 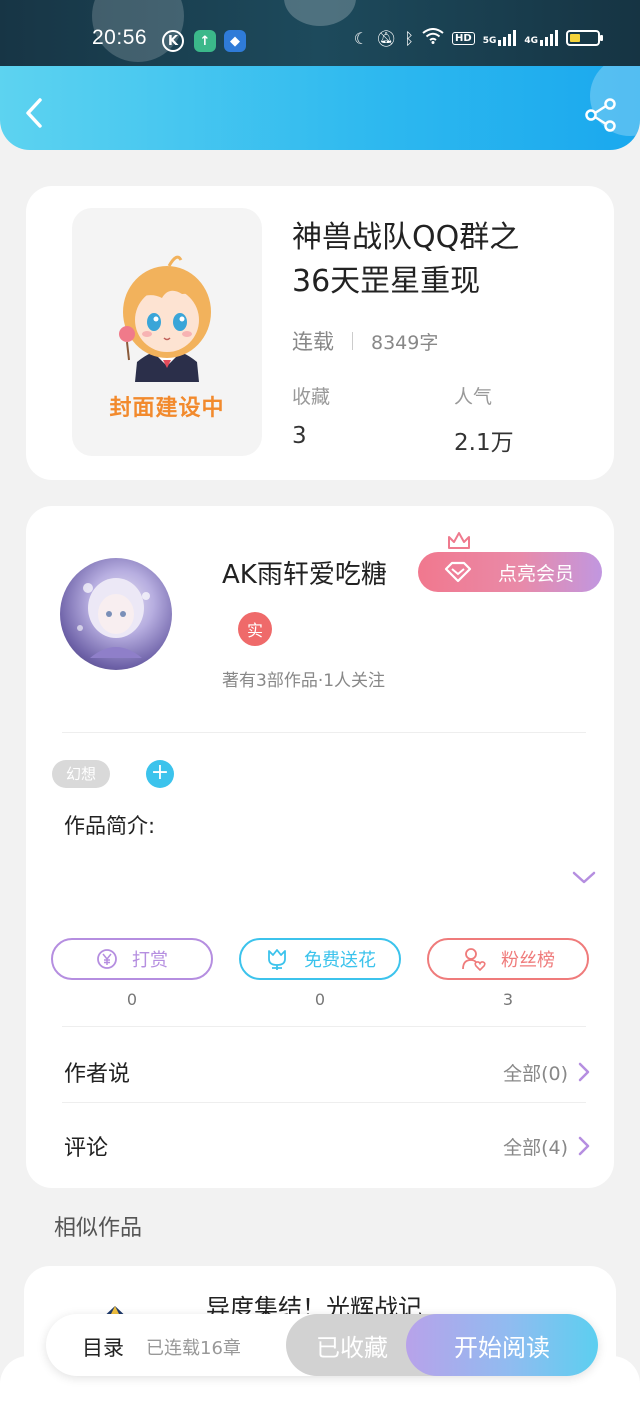 I want to click on author-stats: 著有3部作品·1人关注, so click(x=304, y=681).